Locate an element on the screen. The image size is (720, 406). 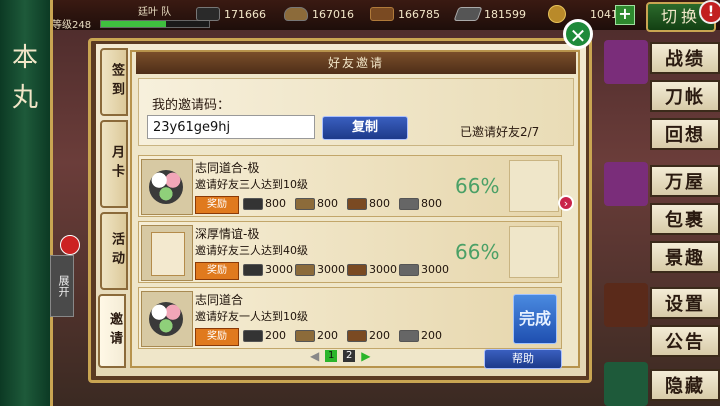
resource-charcoal: 171666 is located at coordinates (231, 14).